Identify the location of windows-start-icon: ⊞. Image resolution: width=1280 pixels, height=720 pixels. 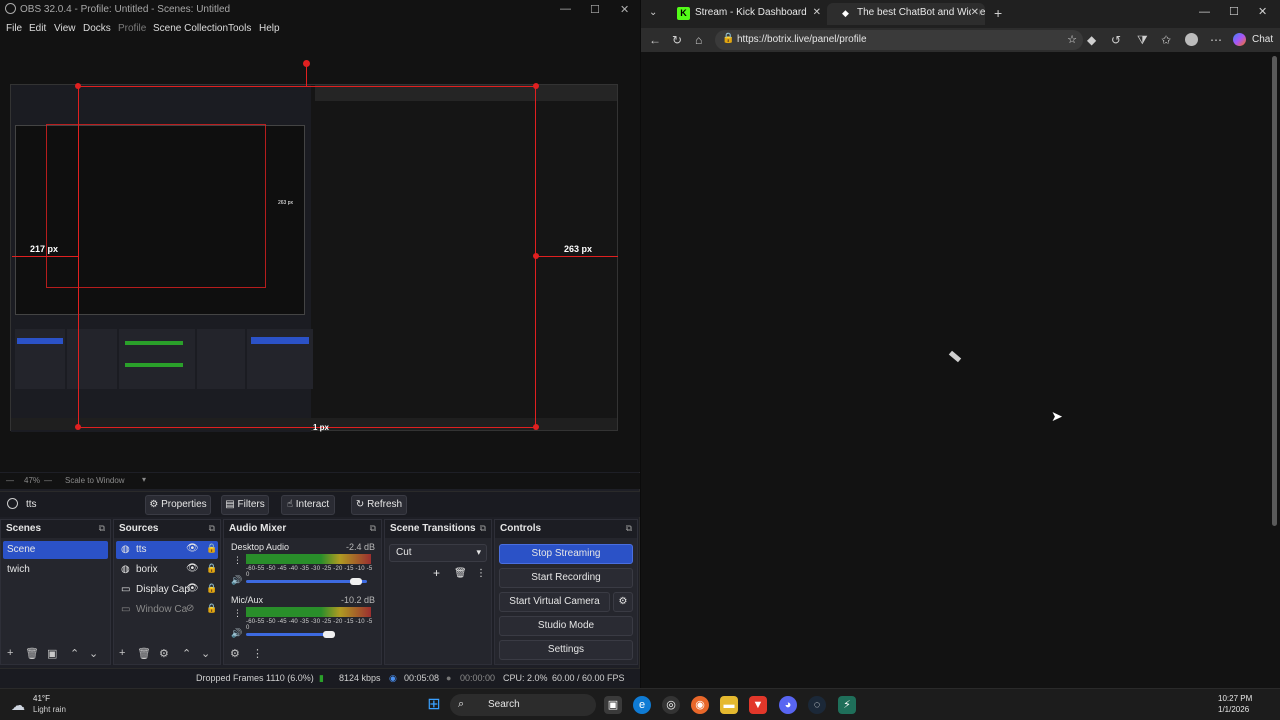
(434, 705).